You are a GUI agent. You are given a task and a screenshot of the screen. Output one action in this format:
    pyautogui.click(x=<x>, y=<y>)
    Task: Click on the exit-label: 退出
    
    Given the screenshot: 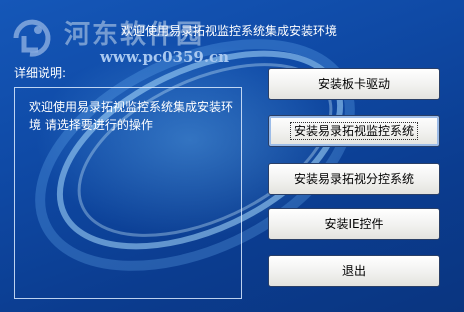 What is the action you would take?
    pyautogui.click(x=353, y=271)
    